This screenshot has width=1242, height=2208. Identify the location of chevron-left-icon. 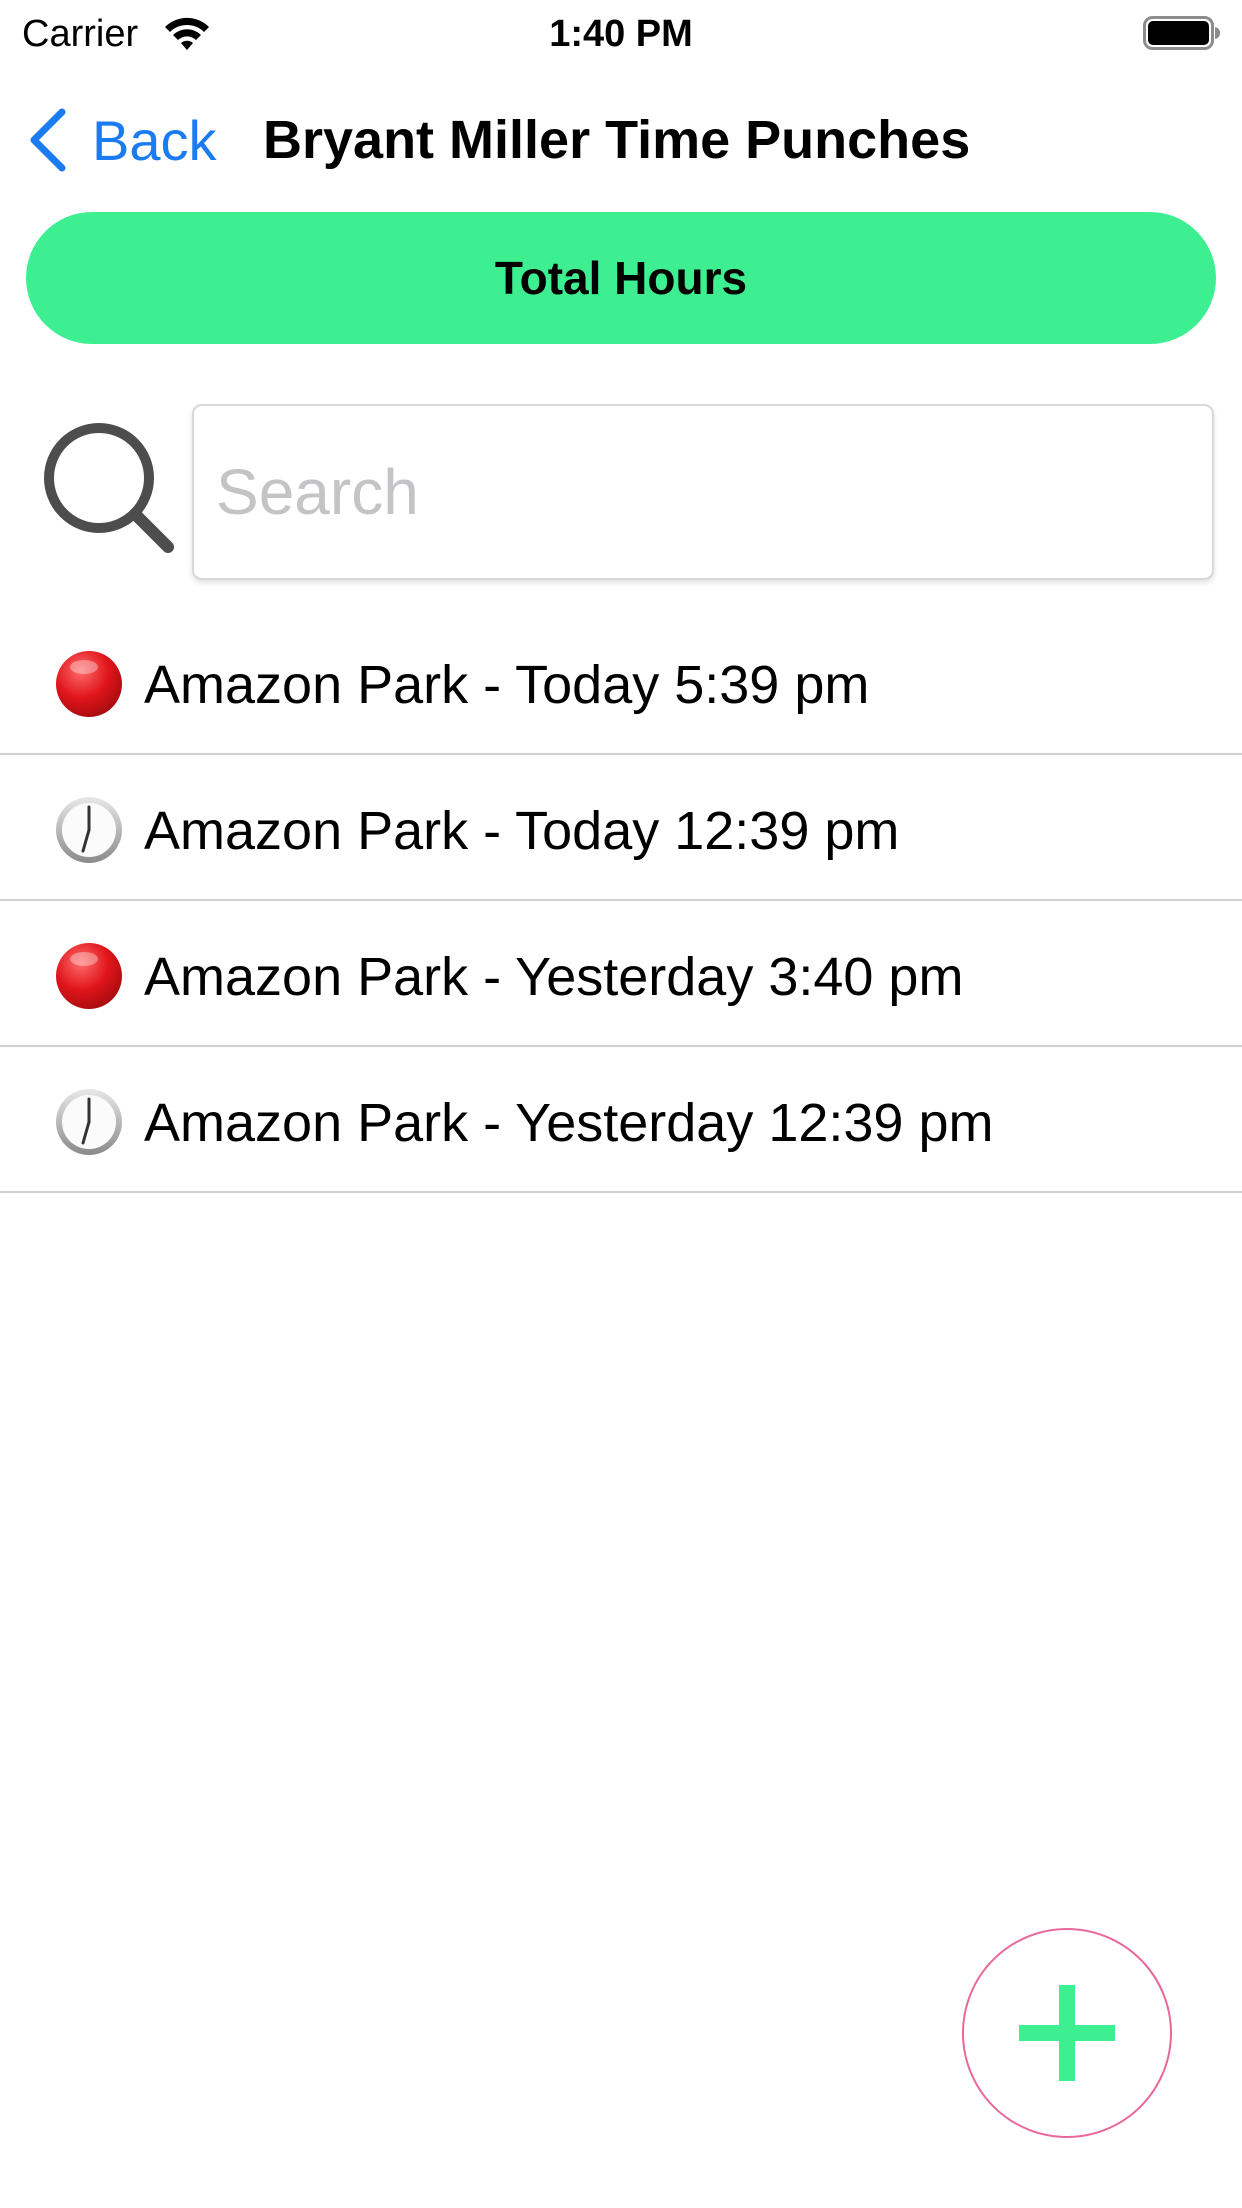
(48, 140).